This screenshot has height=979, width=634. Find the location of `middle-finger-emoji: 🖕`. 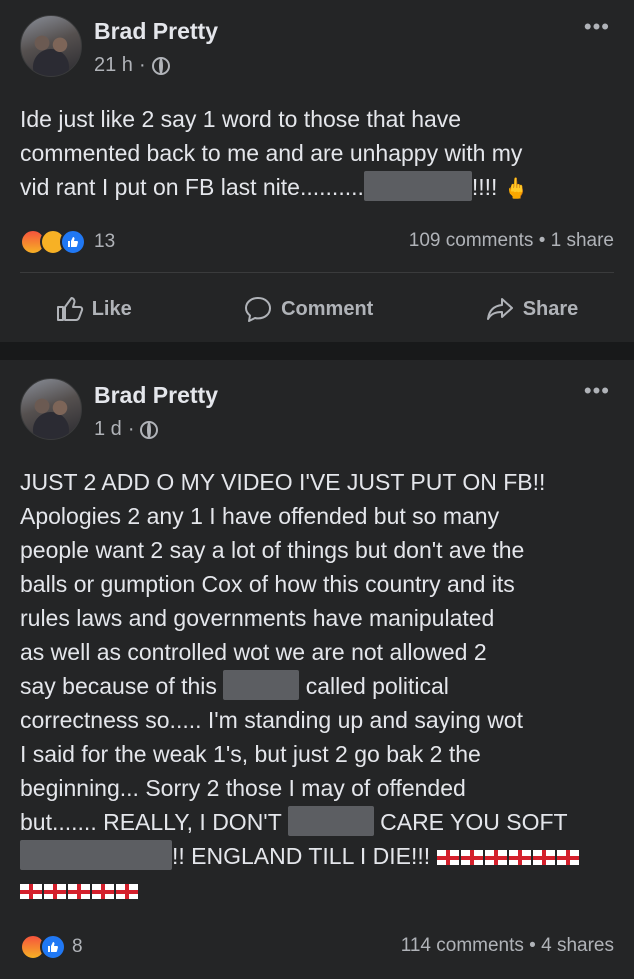

middle-finger-emoji: 🖕 is located at coordinates (516, 189).